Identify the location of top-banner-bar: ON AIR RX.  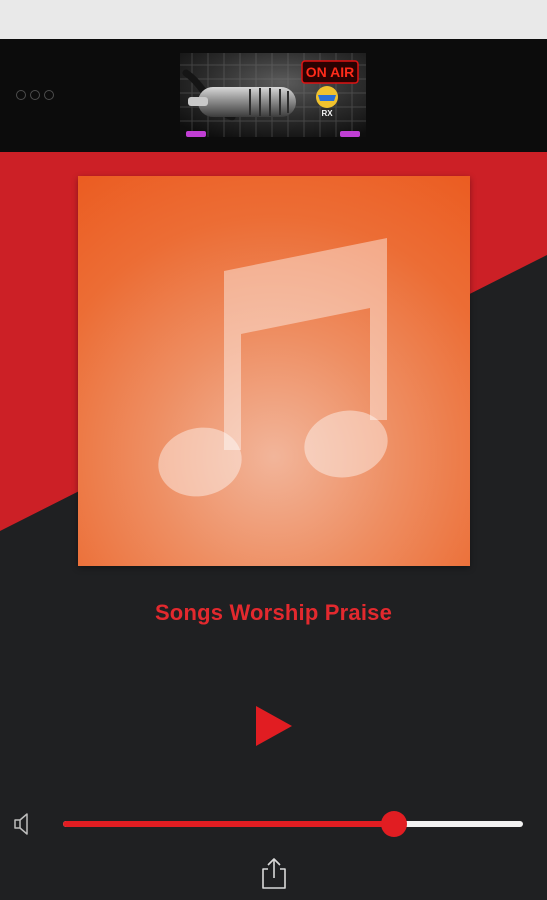
(273, 95).